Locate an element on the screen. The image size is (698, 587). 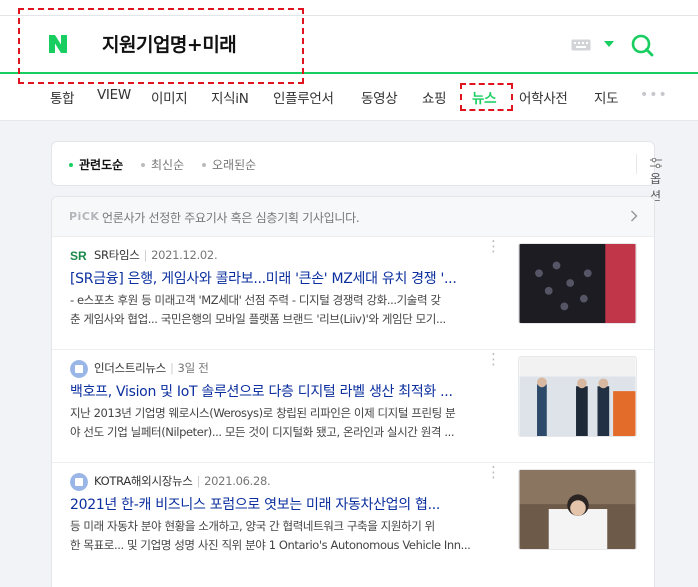
news-date: 3일 전 is located at coordinates (193, 368).